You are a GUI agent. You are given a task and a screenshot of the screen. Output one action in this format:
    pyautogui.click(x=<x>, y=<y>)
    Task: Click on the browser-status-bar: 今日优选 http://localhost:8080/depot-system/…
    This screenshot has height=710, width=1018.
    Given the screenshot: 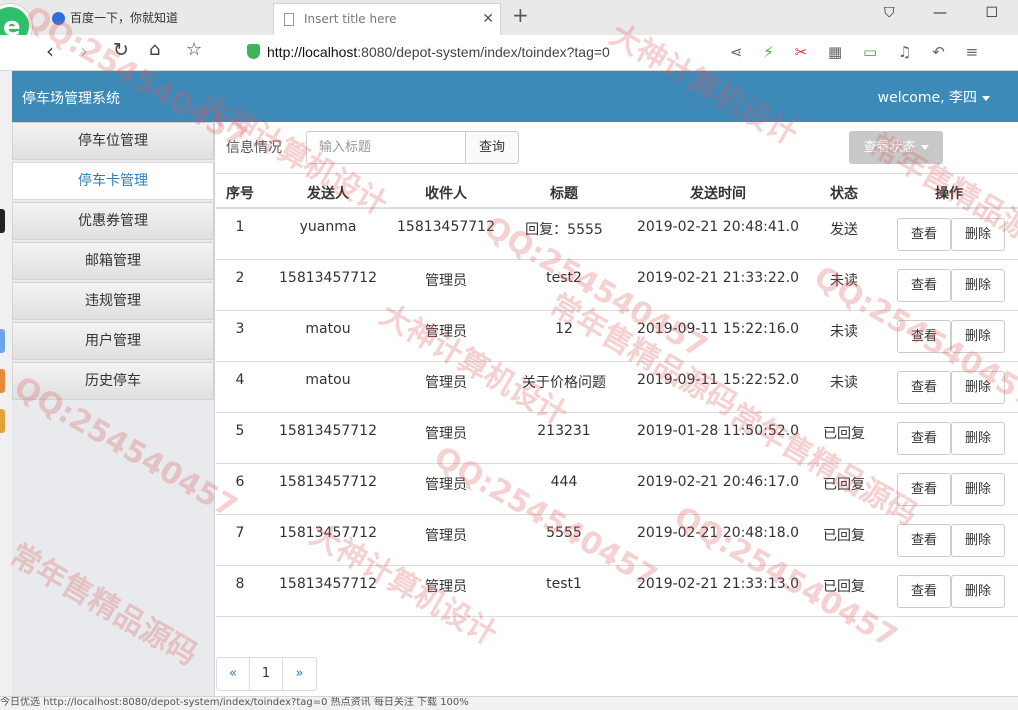 What is the action you would take?
    pyautogui.click(x=509, y=703)
    